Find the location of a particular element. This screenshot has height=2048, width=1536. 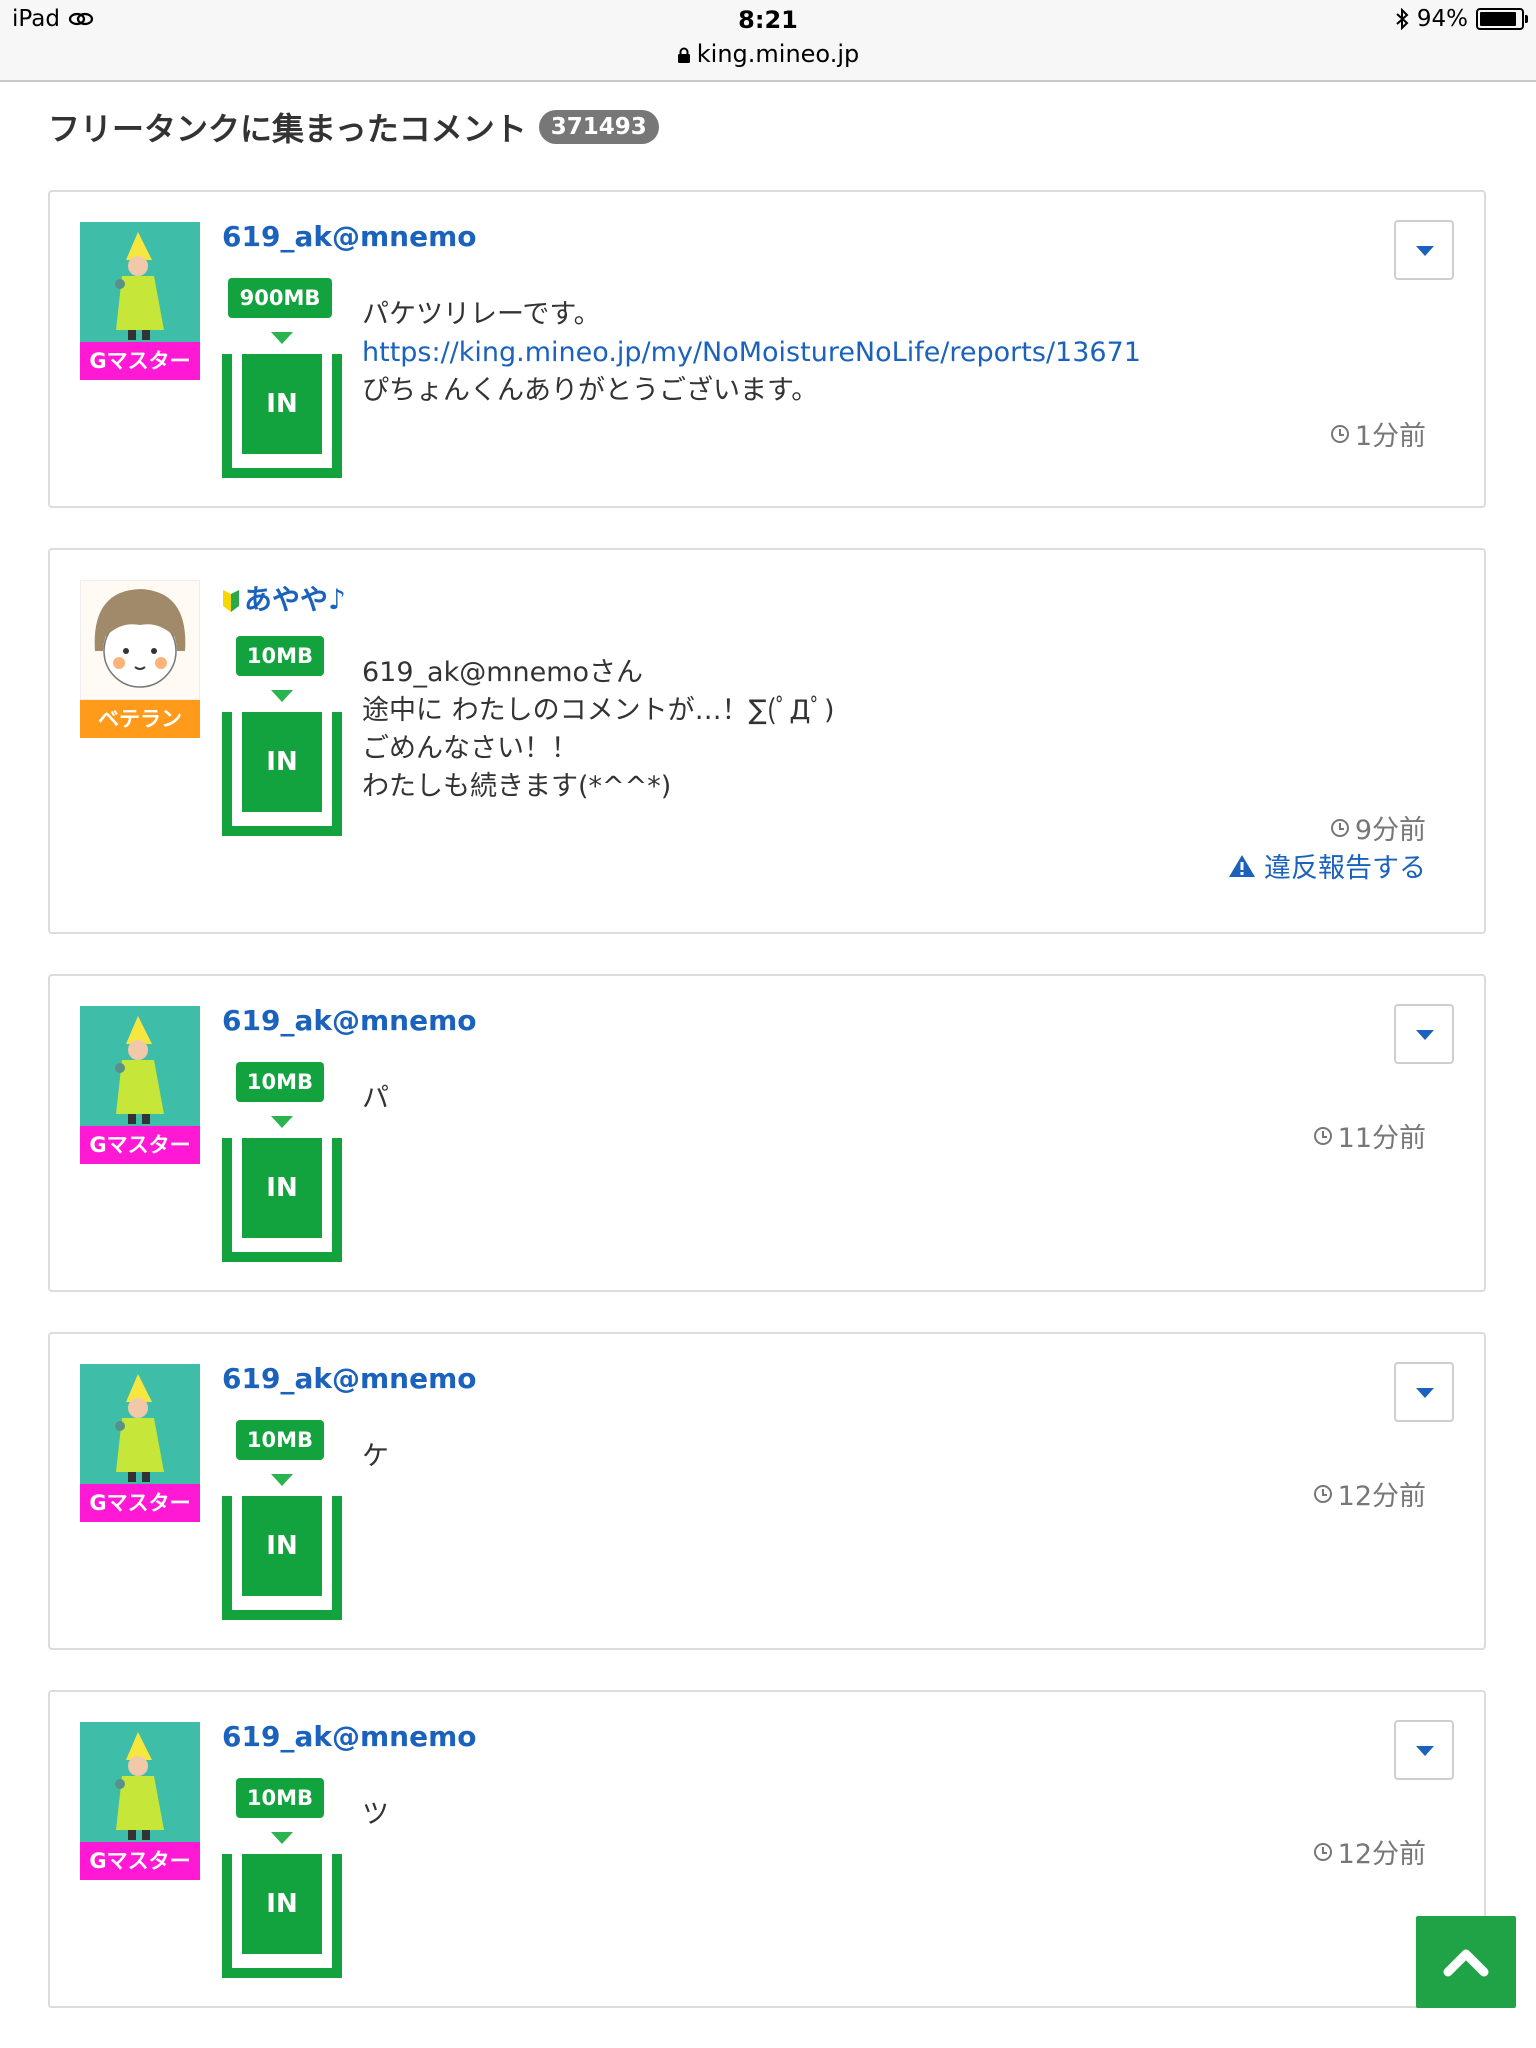

report-text: 違反報告する is located at coordinates (1345, 868).